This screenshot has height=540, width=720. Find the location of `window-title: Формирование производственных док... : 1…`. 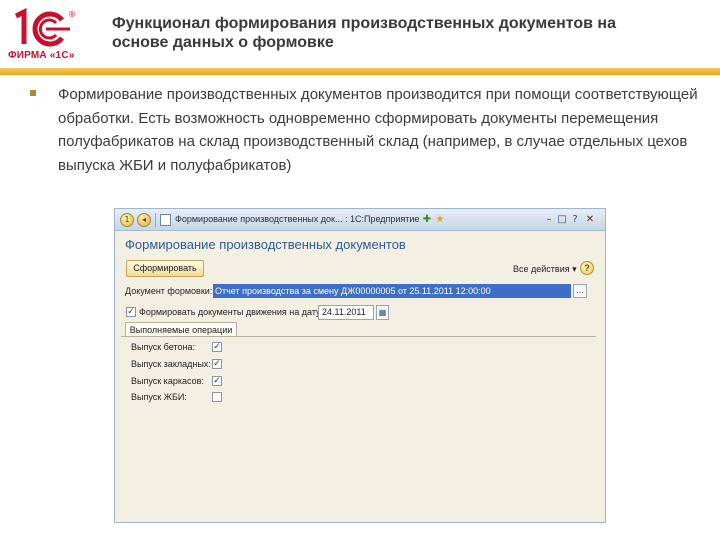

window-title: Формирование производственных док... : 1… is located at coordinates (297, 219).